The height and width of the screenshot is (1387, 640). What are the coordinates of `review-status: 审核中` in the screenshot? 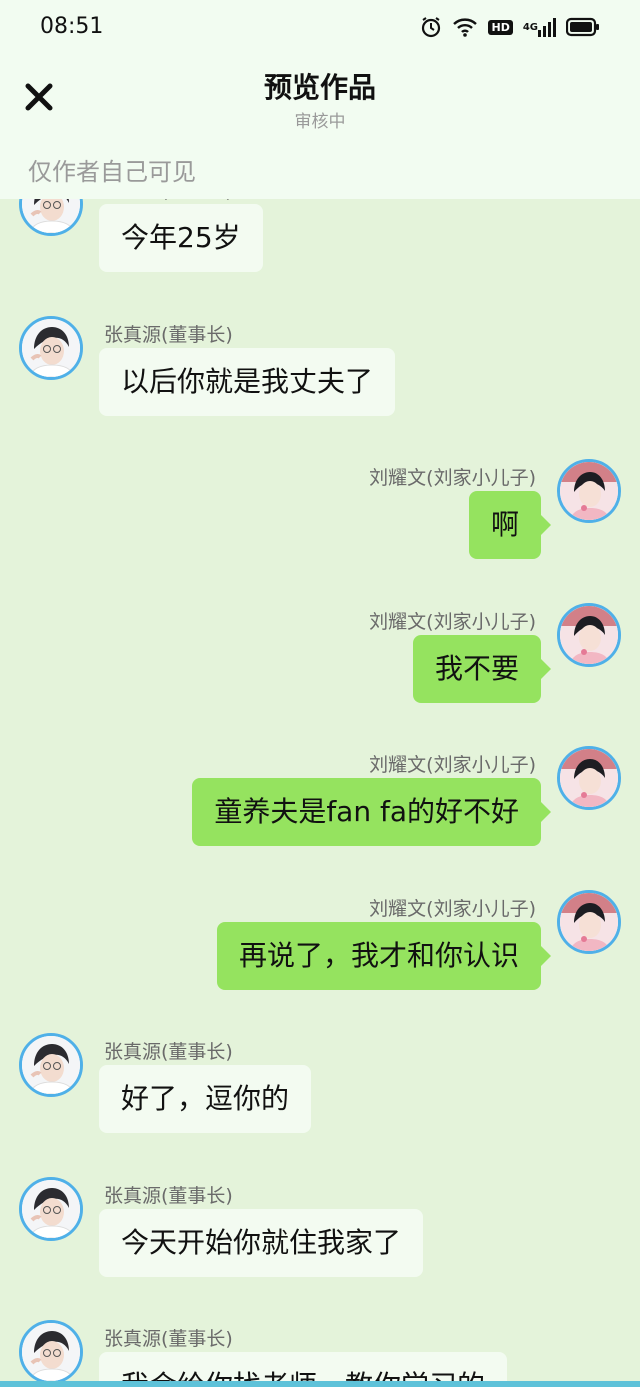 It's located at (320, 122).